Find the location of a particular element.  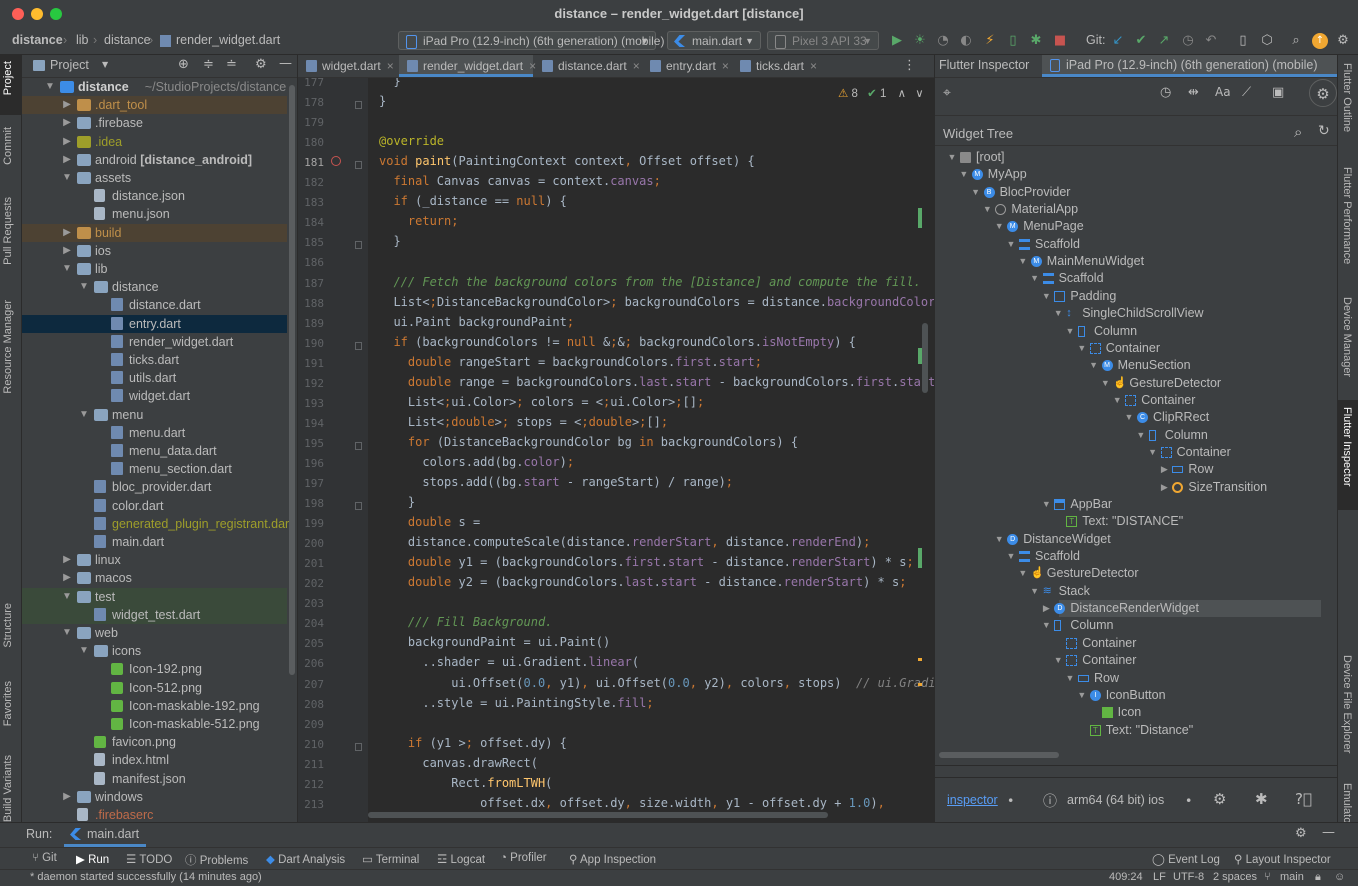

tool-window-favorites: Favorites is located at coordinates (8, 703).